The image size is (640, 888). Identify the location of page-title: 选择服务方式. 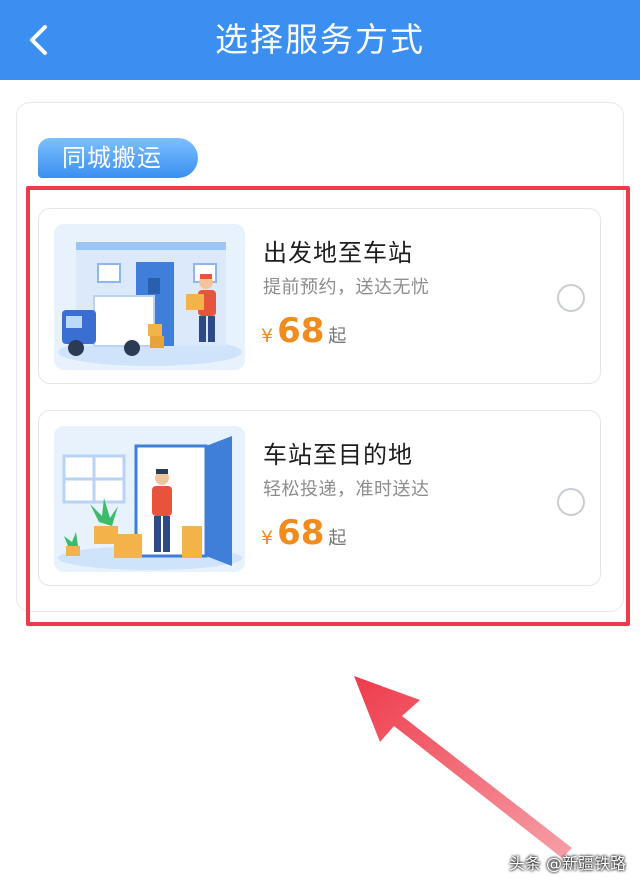
(320, 39).